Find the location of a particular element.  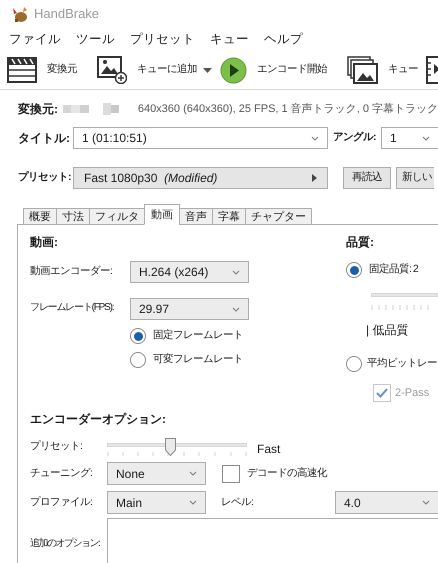

checkbox is located at coordinates (231, 473).